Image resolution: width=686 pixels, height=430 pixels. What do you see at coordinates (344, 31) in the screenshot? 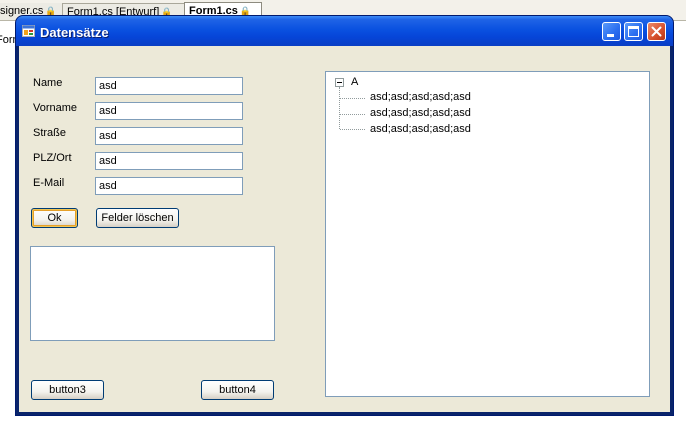
I see `title-bar: Datensätze` at bounding box center [344, 31].